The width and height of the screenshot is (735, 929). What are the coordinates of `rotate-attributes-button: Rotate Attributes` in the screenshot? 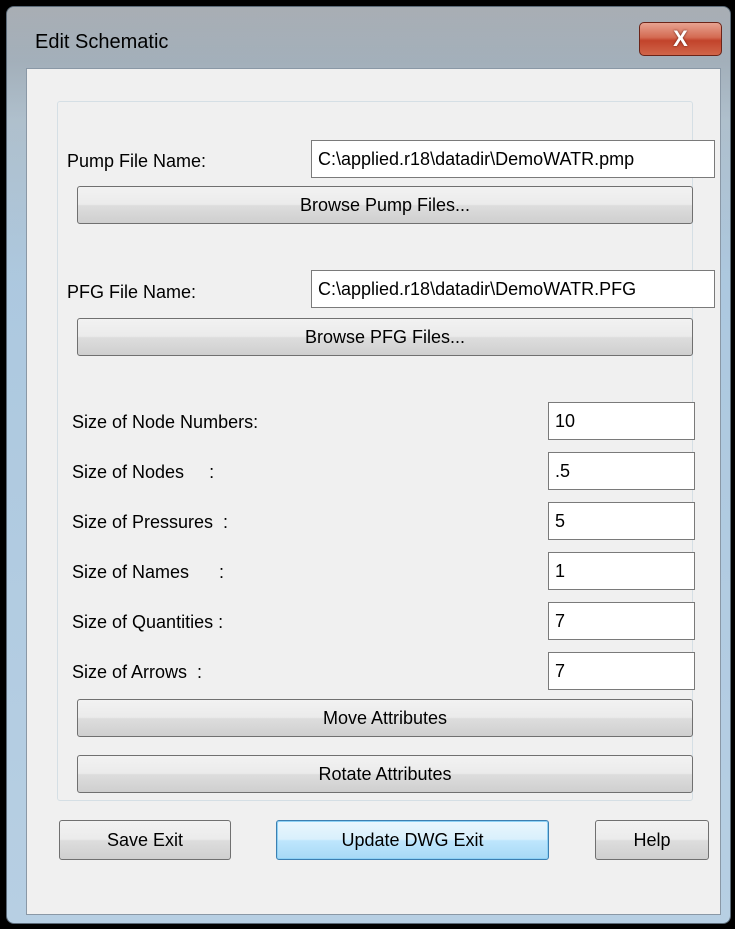 It's located at (385, 774).